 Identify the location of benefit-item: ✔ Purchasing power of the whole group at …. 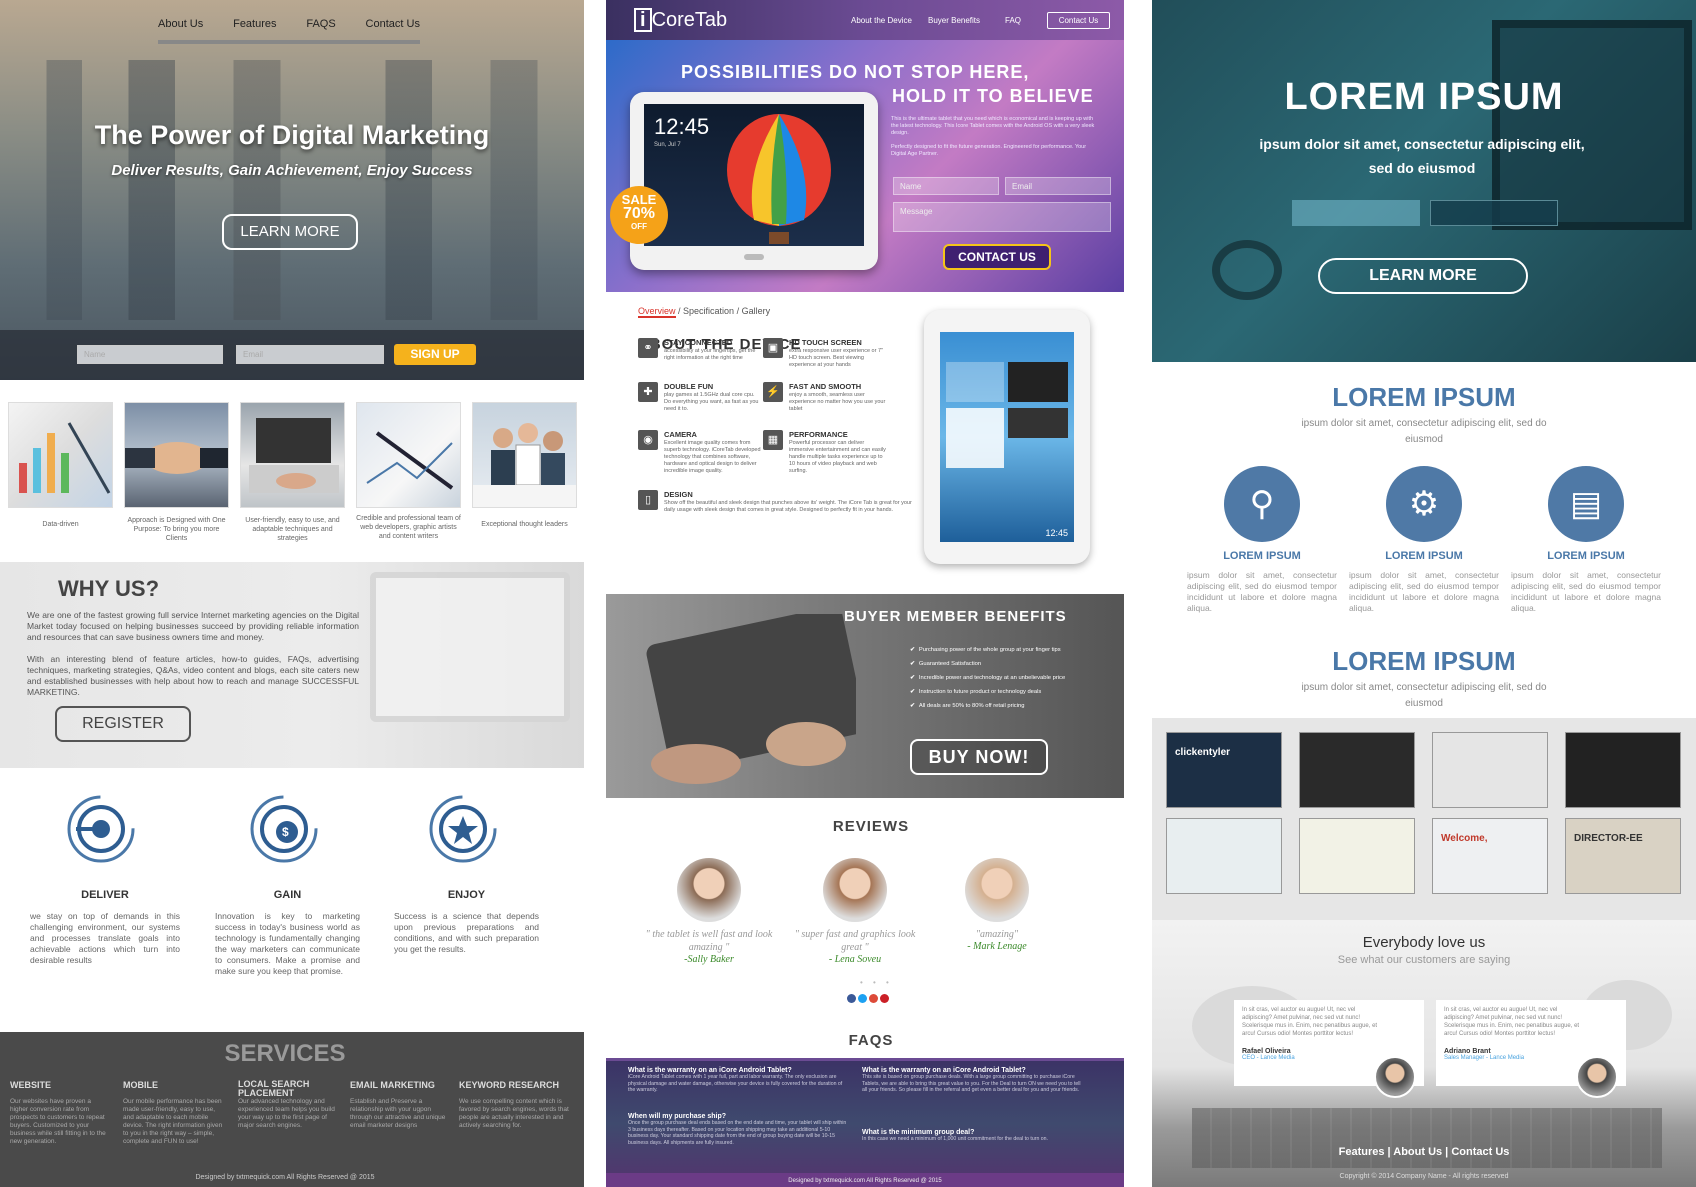
(1015, 653).